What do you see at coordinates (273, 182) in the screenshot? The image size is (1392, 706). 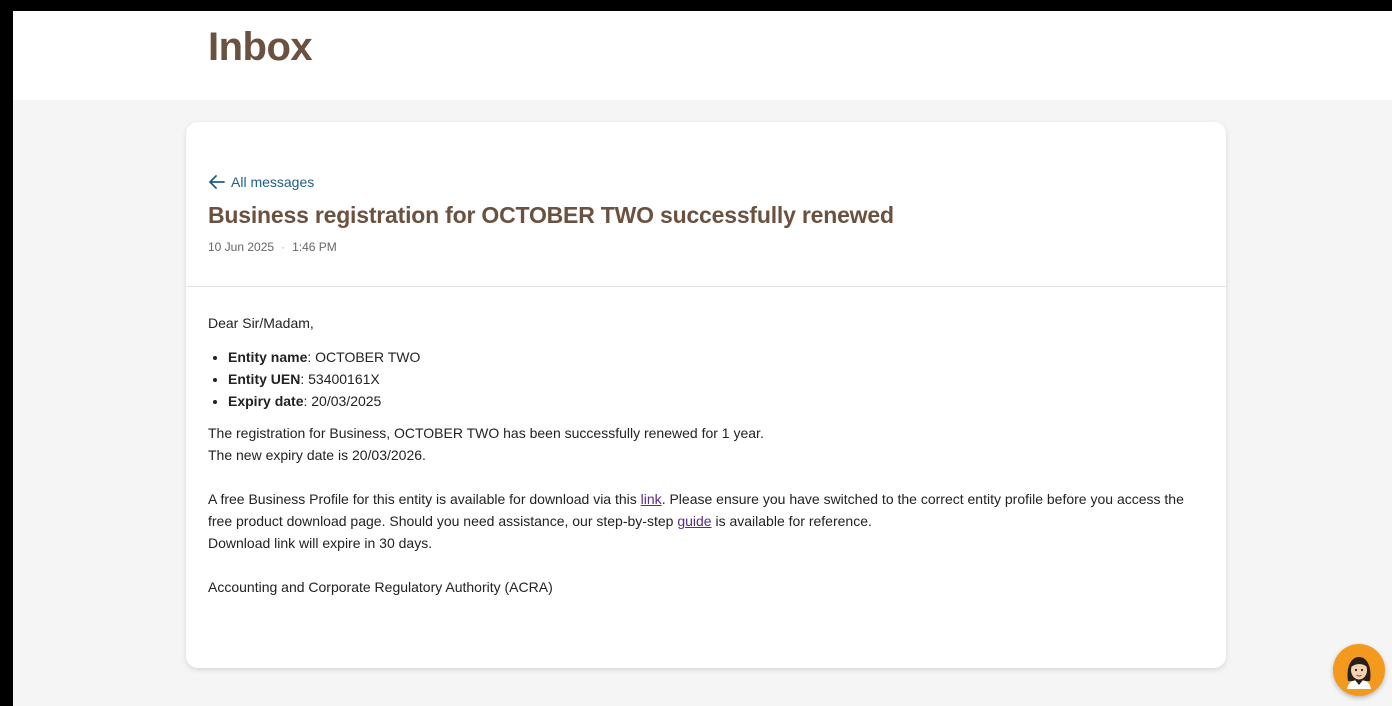 I see `all-messages-label: All messages` at bounding box center [273, 182].